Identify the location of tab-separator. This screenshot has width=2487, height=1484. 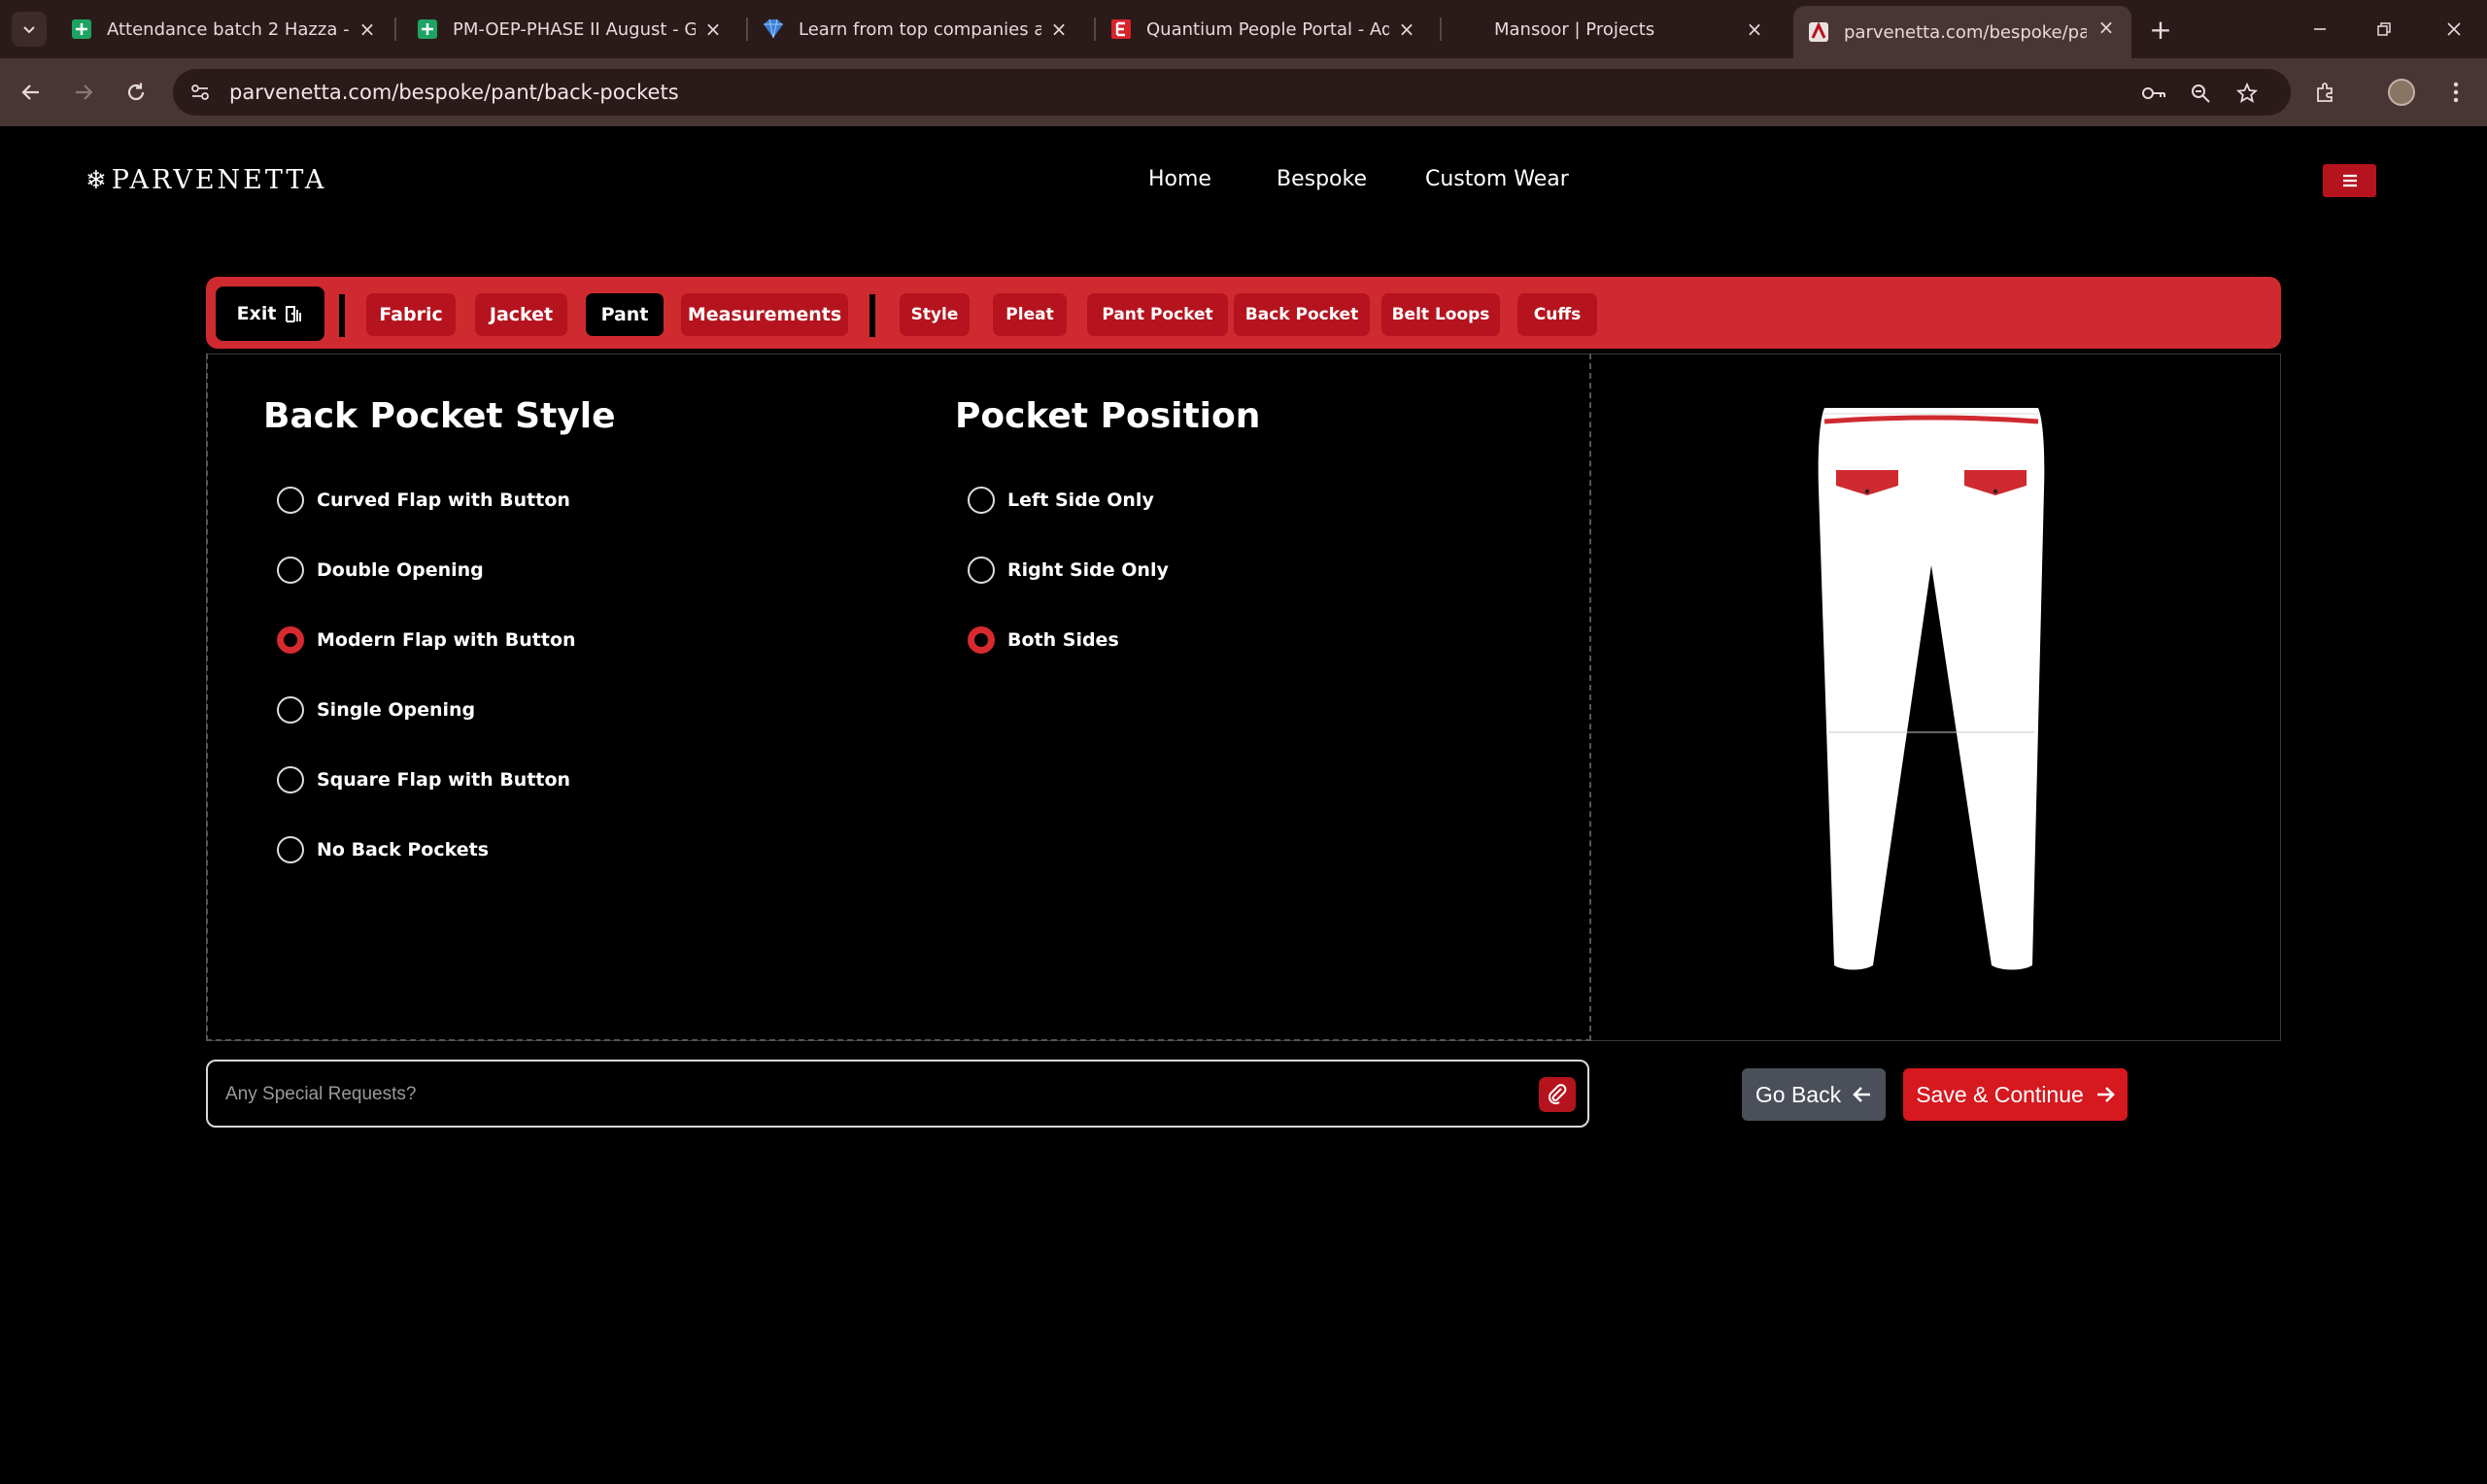
(395, 29).